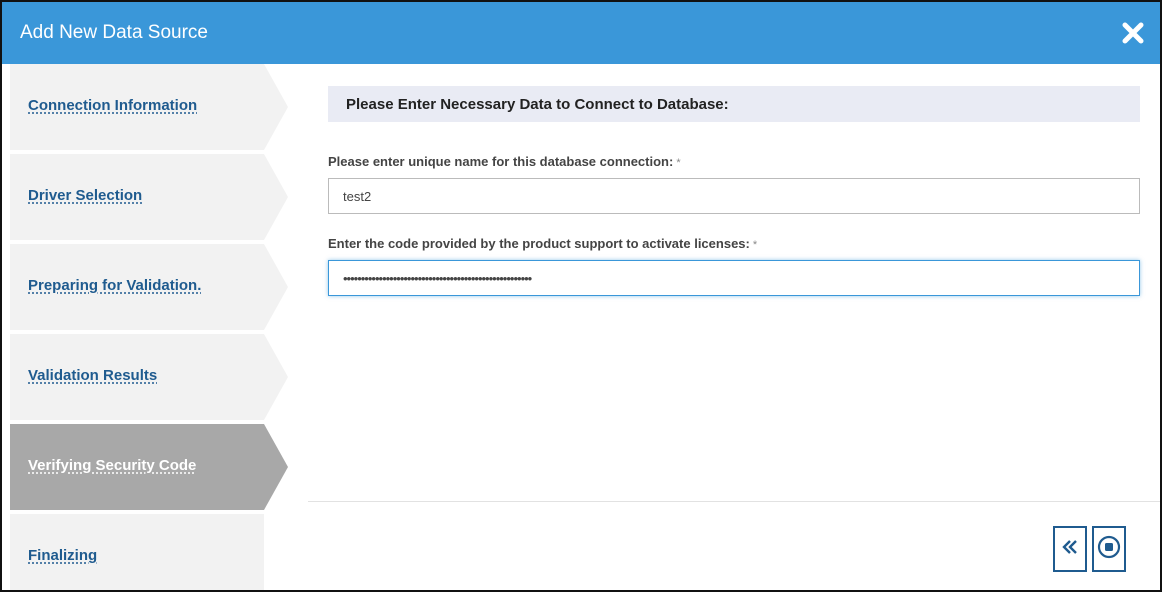 Image resolution: width=1162 pixels, height=592 pixels. I want to click on step-verifying-security-code: Verifying Security Code, so click(150, 467).